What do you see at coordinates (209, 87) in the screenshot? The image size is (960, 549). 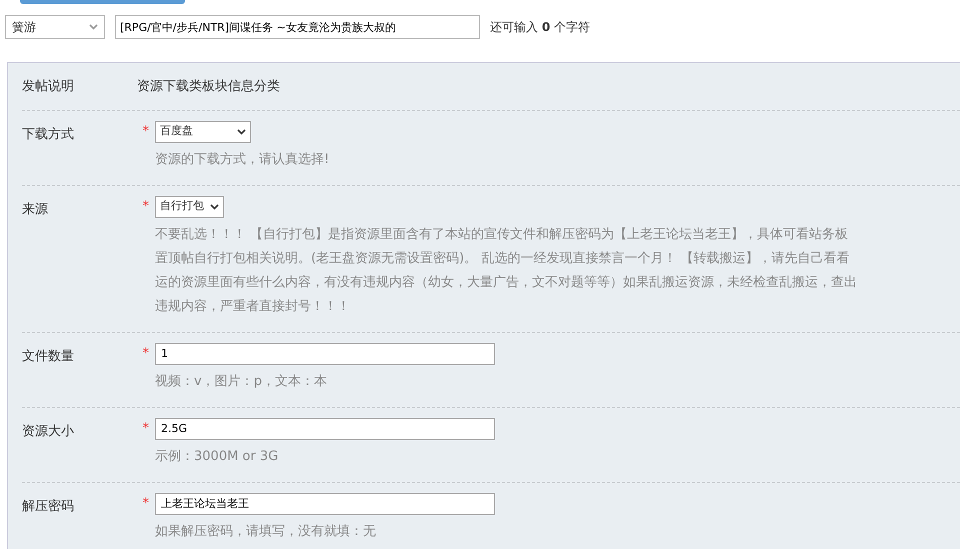 I see `field-value: 资源下载类板块信息分类` at bounding box center [209, 87].